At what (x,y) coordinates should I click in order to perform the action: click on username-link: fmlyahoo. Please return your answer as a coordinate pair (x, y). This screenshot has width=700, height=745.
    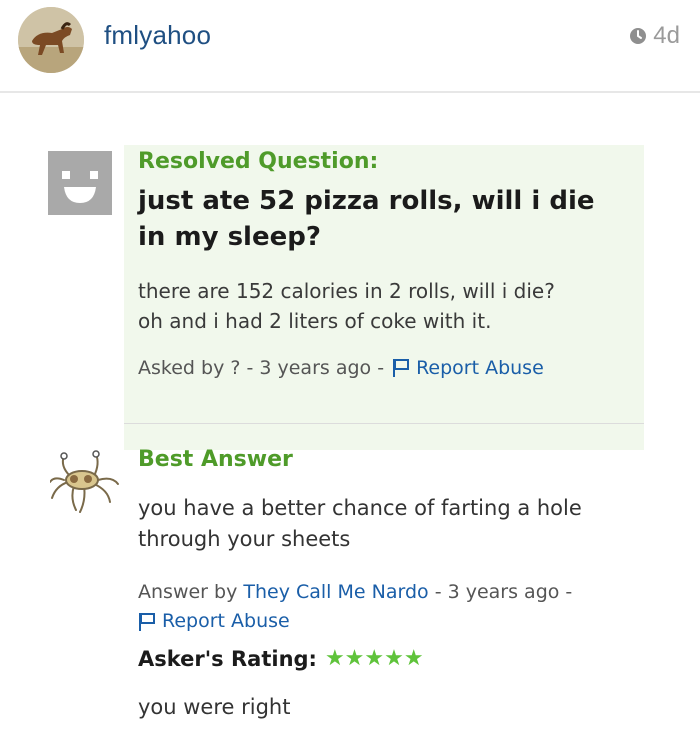
    Looking at the image, I should click on (157, 35).